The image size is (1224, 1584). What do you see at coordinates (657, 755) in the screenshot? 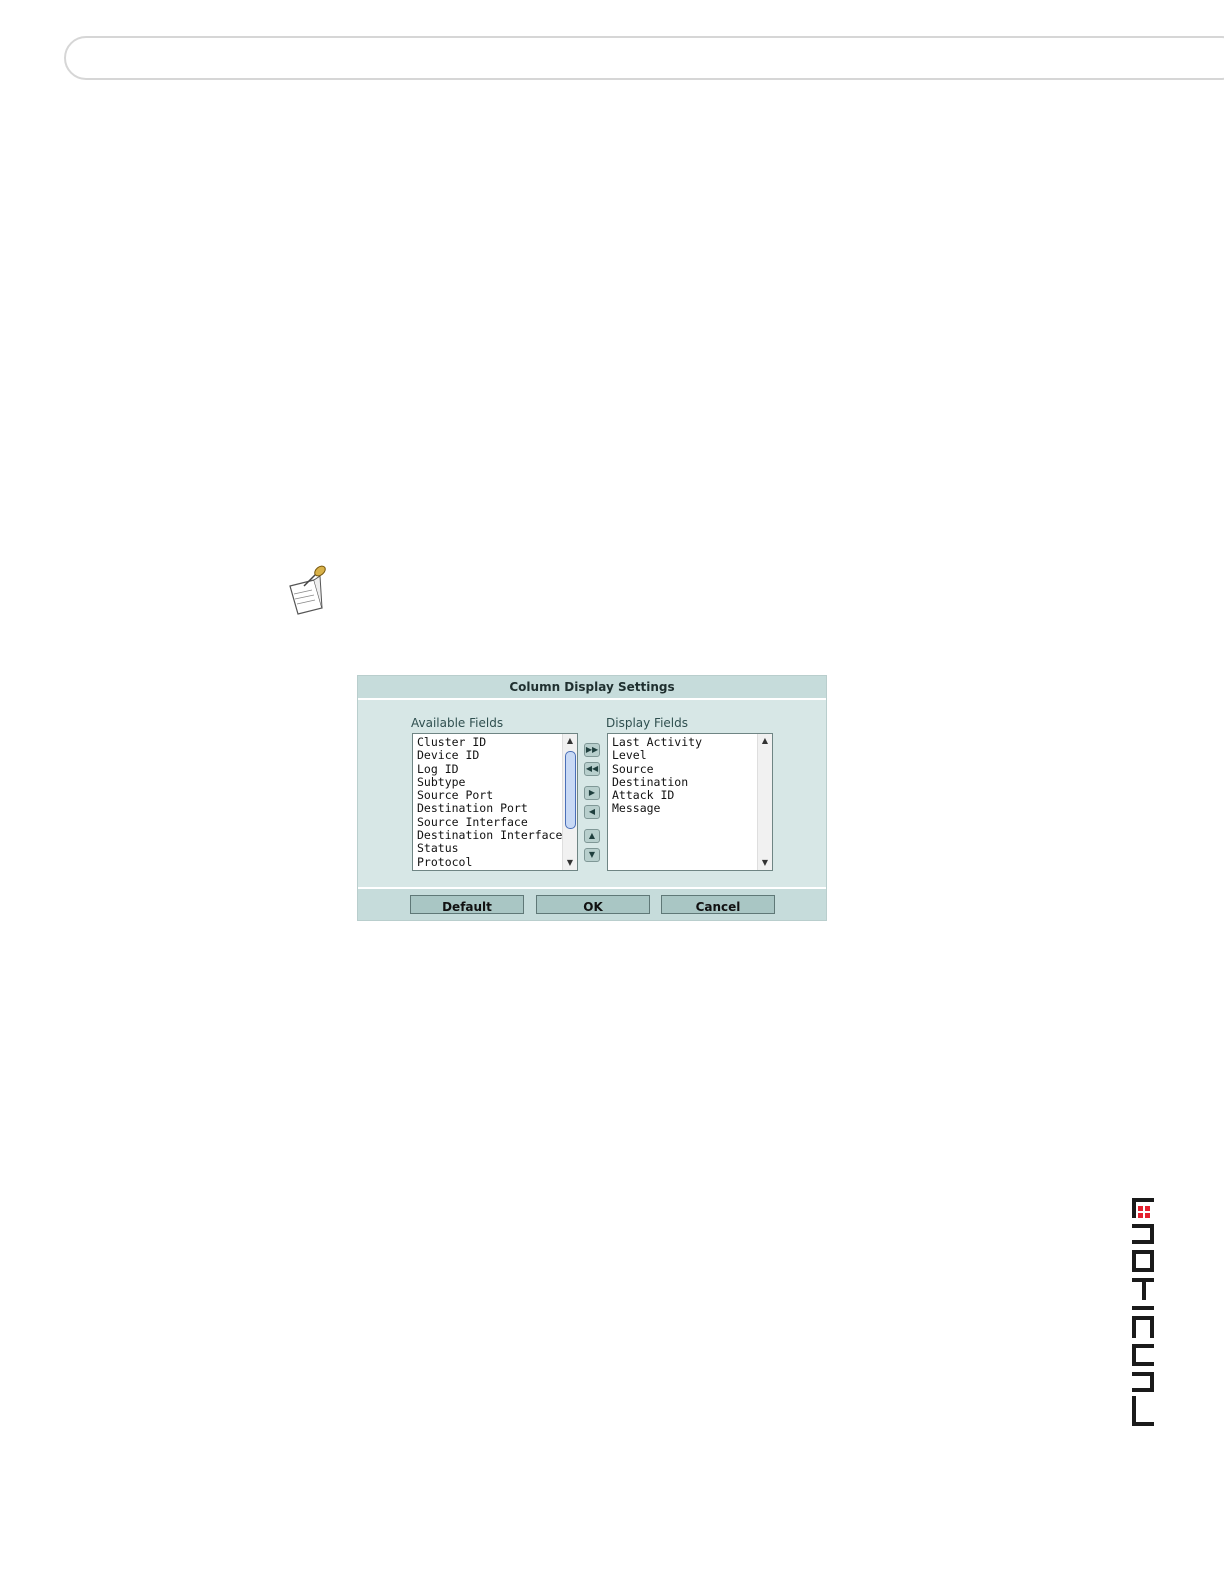
I see `list-item: Level` at bounding box center [657, 755].